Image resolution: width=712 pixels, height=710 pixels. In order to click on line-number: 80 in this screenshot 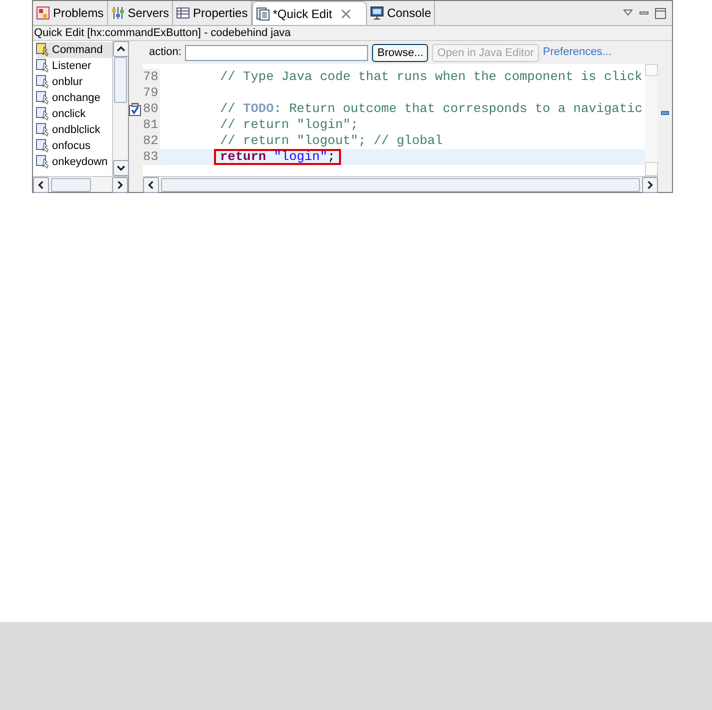, I will do `click(151, 109)`.